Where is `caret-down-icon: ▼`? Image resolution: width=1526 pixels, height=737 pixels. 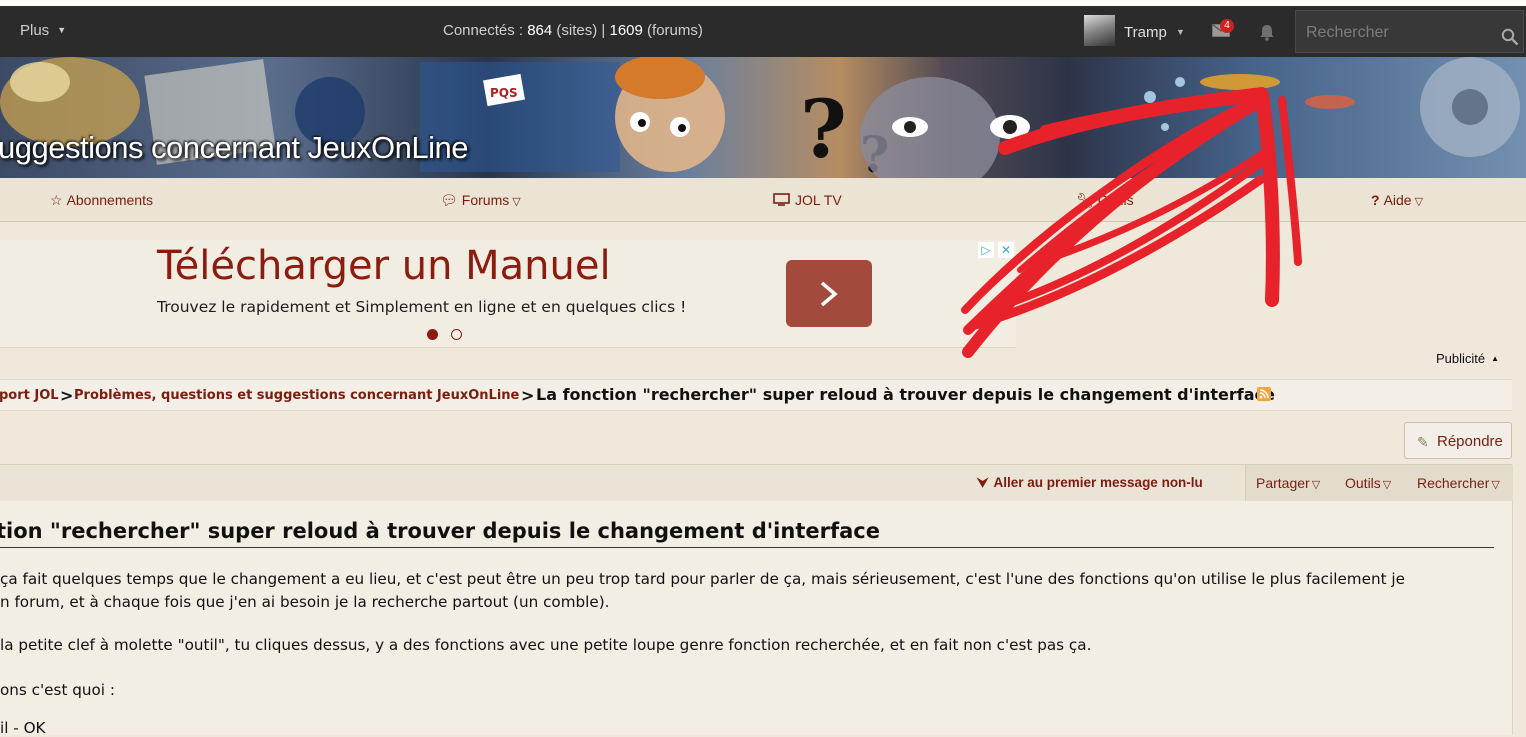 caret-down-icon: ▼ is located at coordinates (62, 30).